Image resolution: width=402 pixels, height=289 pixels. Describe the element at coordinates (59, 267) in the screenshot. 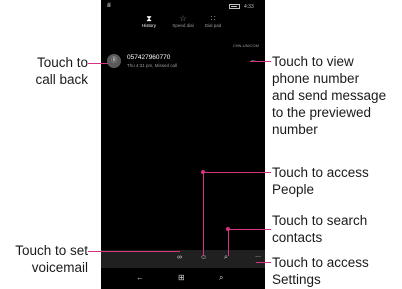

I see `annotation-line-2: voicemail` at that location.